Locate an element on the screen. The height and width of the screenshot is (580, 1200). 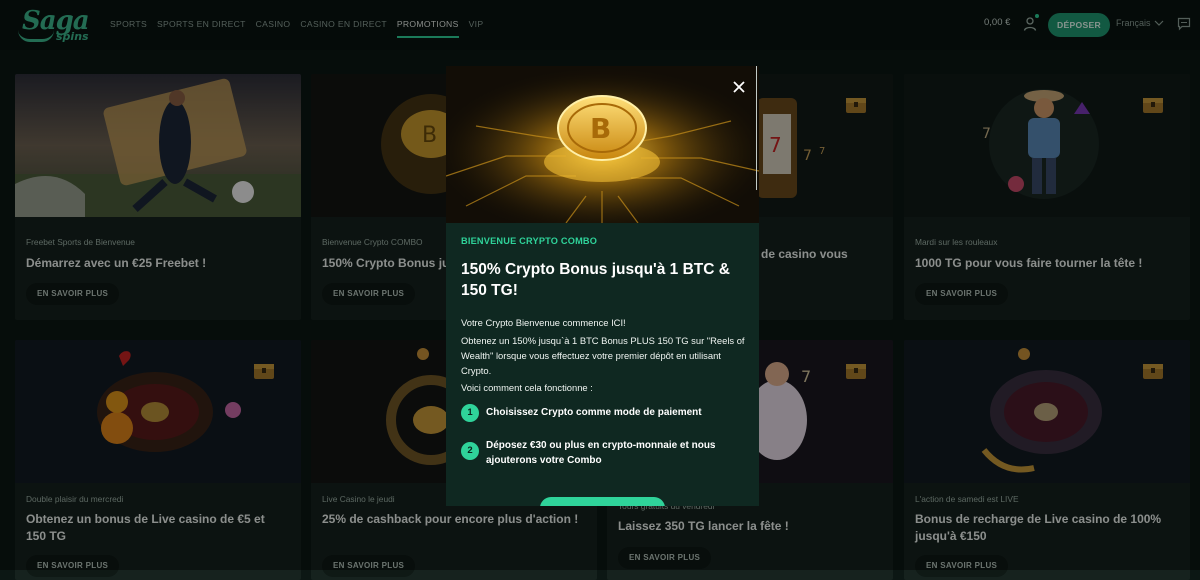
step-number: 1 is located at coordinates (470, 413).